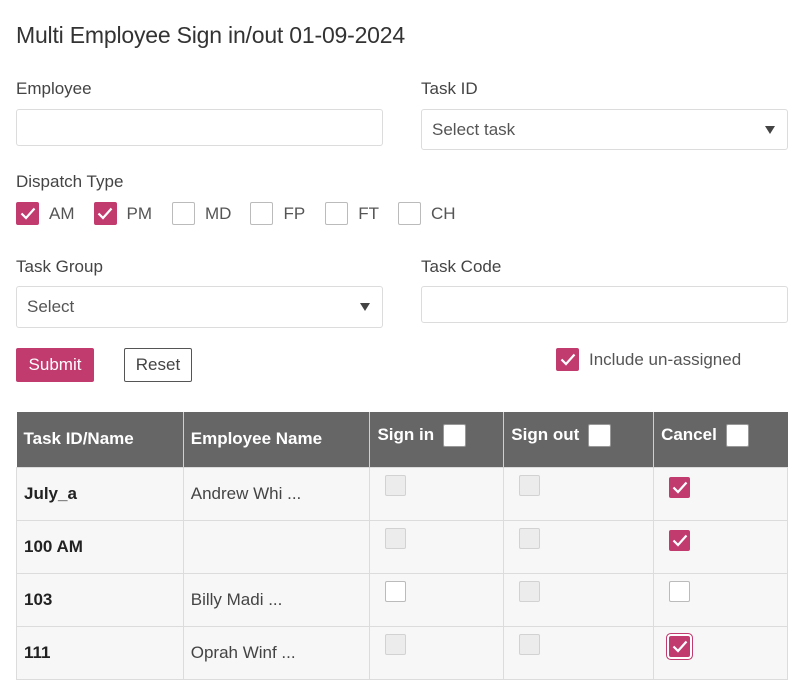  Describe the element at coordinates (158, 365) in the screenshot. I see `reset-button: Reset` at that location.